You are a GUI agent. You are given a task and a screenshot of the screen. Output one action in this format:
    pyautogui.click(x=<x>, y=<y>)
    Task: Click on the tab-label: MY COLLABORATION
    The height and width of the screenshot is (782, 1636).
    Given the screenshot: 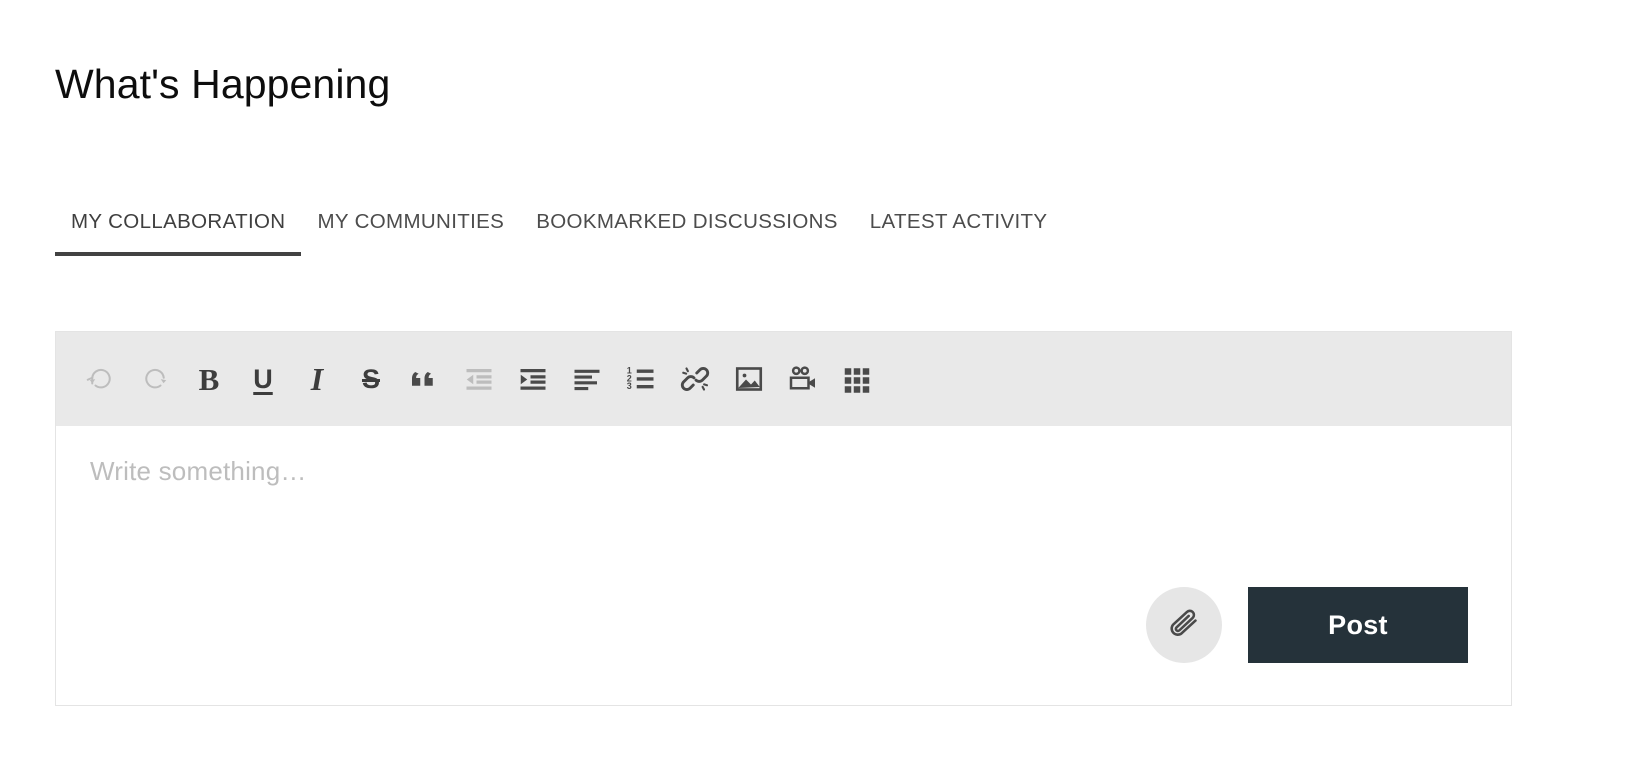 What is the action you would take?
    pyautogui.click(x=178, y=221)
    